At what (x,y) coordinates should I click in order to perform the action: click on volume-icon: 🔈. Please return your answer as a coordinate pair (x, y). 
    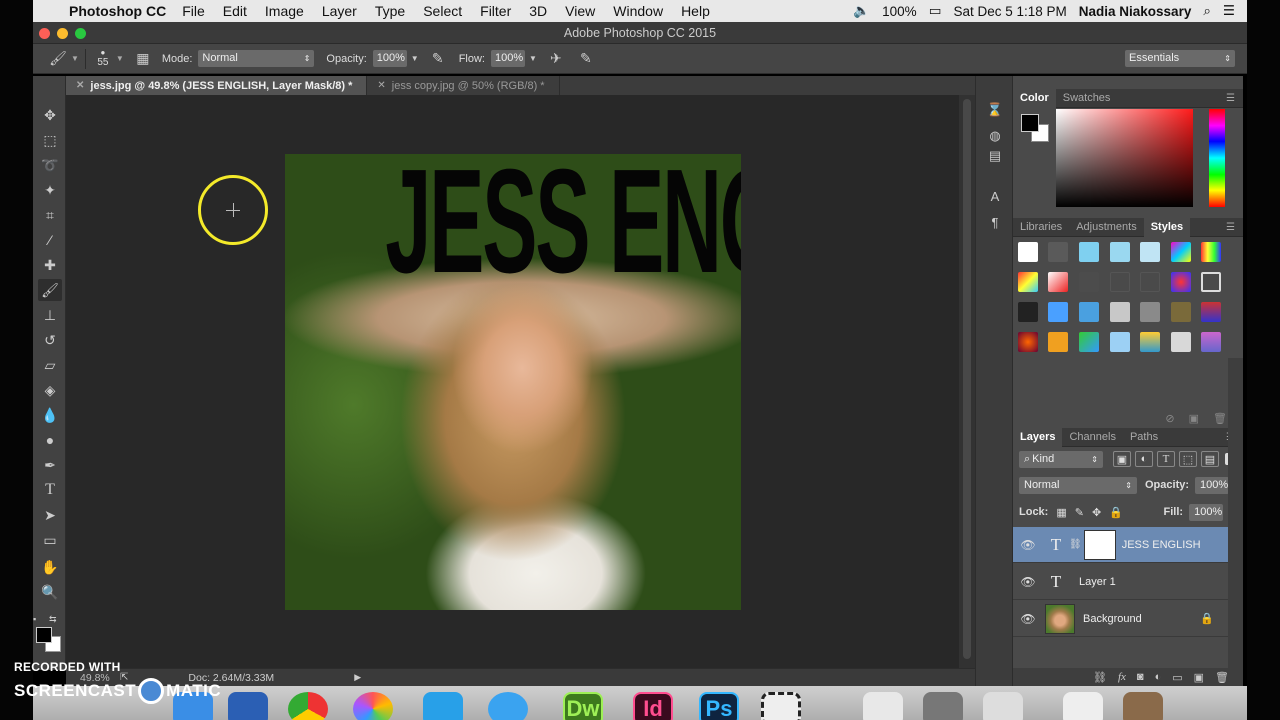
    Looking at the image, I should click on (861, 11).